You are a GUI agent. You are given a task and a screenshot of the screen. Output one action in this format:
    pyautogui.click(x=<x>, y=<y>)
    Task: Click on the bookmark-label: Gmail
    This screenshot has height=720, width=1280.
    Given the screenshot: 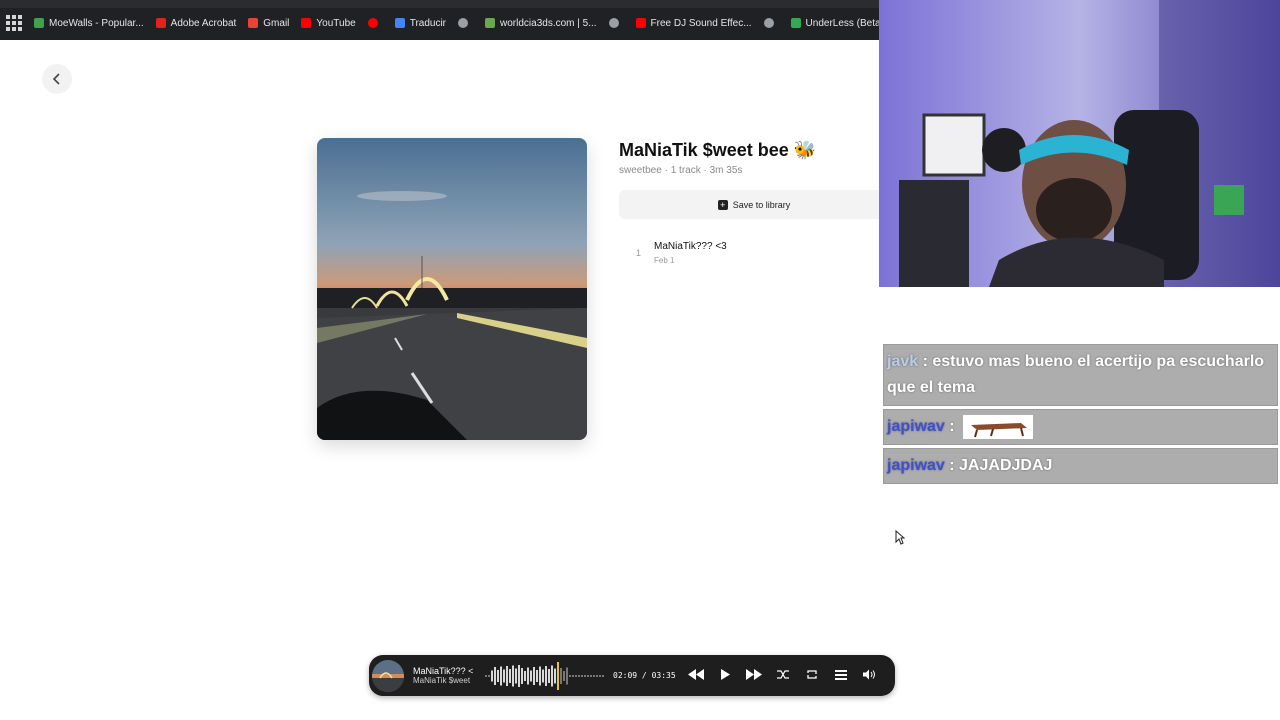 What is the action you would take?
    pyautogui.click(x=276, y=23)
    